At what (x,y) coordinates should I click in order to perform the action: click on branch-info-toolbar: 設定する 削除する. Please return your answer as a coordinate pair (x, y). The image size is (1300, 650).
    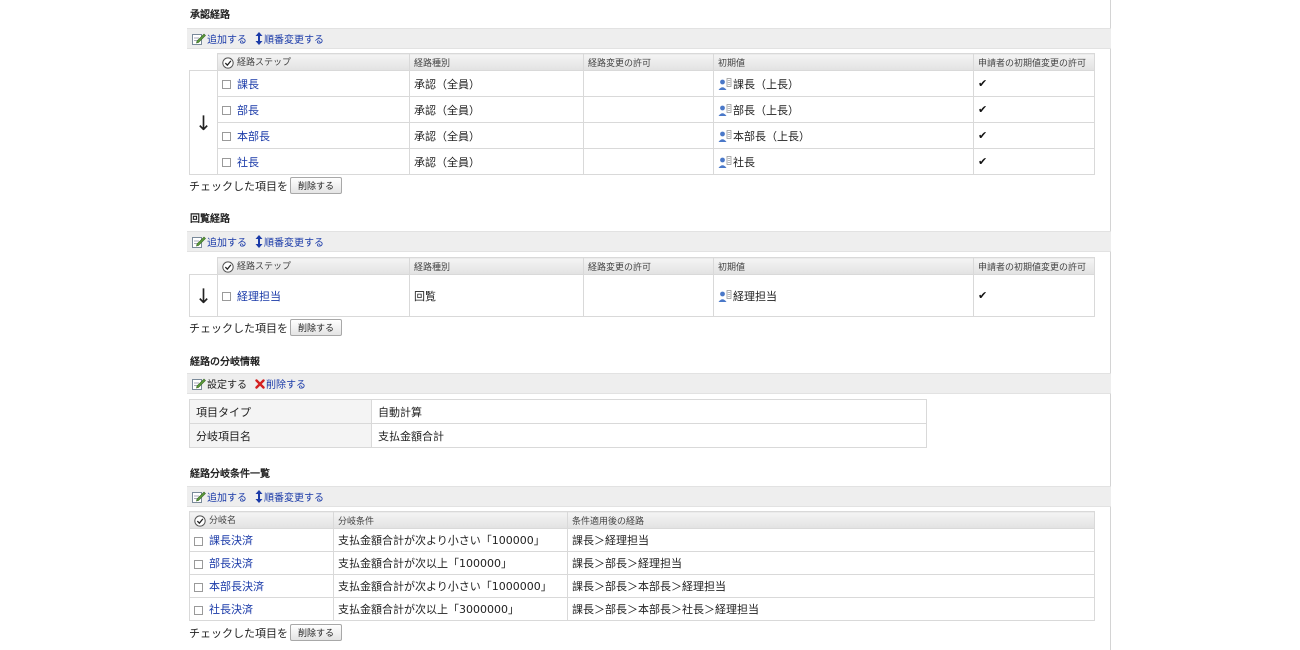
    Looking at the image, I should click on (649, 383).